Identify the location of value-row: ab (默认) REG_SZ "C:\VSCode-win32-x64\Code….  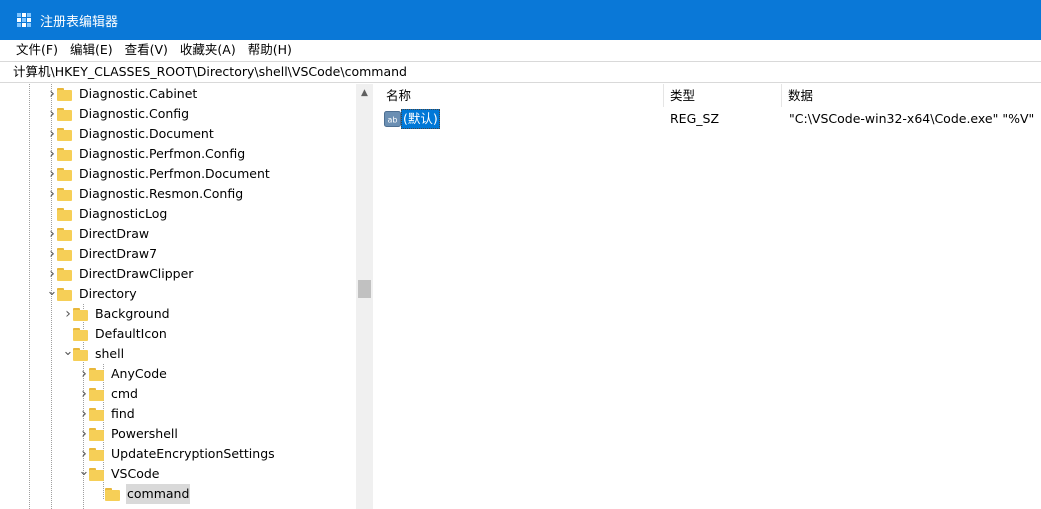
(710, 119).